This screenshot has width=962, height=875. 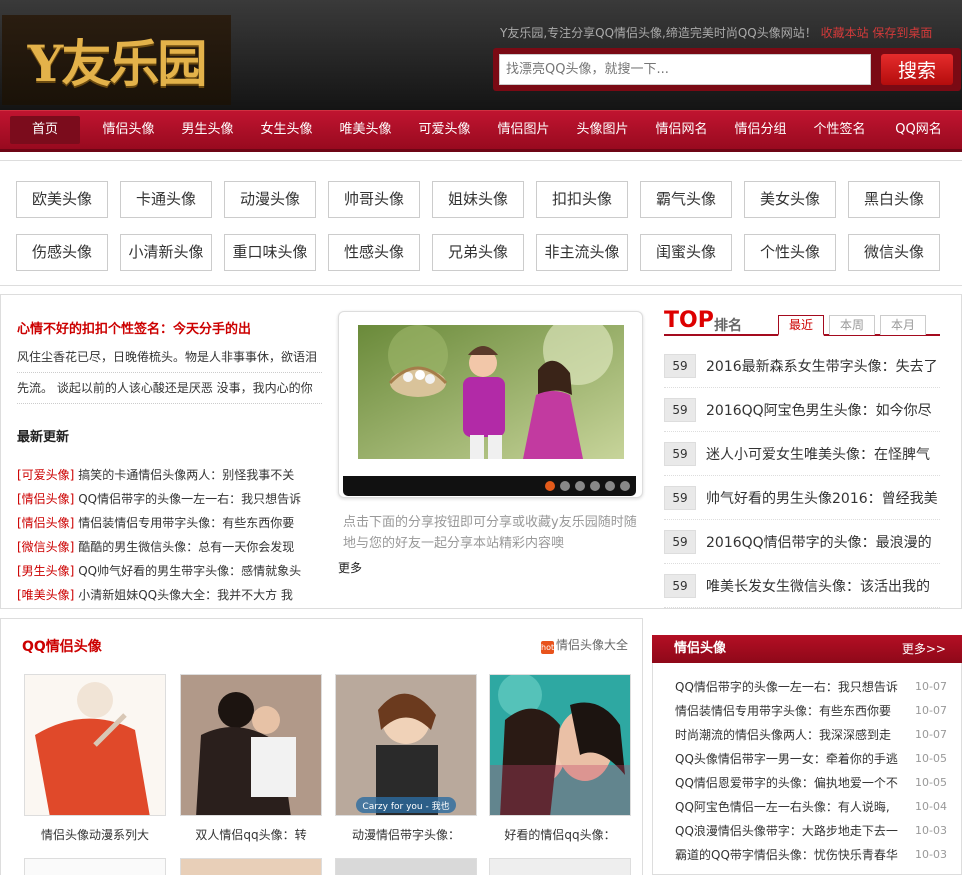 What do you see at coordinates (45, 130) in the screenshot?
I see `nav-item-home: 首页` at bounding box center [45, 130].